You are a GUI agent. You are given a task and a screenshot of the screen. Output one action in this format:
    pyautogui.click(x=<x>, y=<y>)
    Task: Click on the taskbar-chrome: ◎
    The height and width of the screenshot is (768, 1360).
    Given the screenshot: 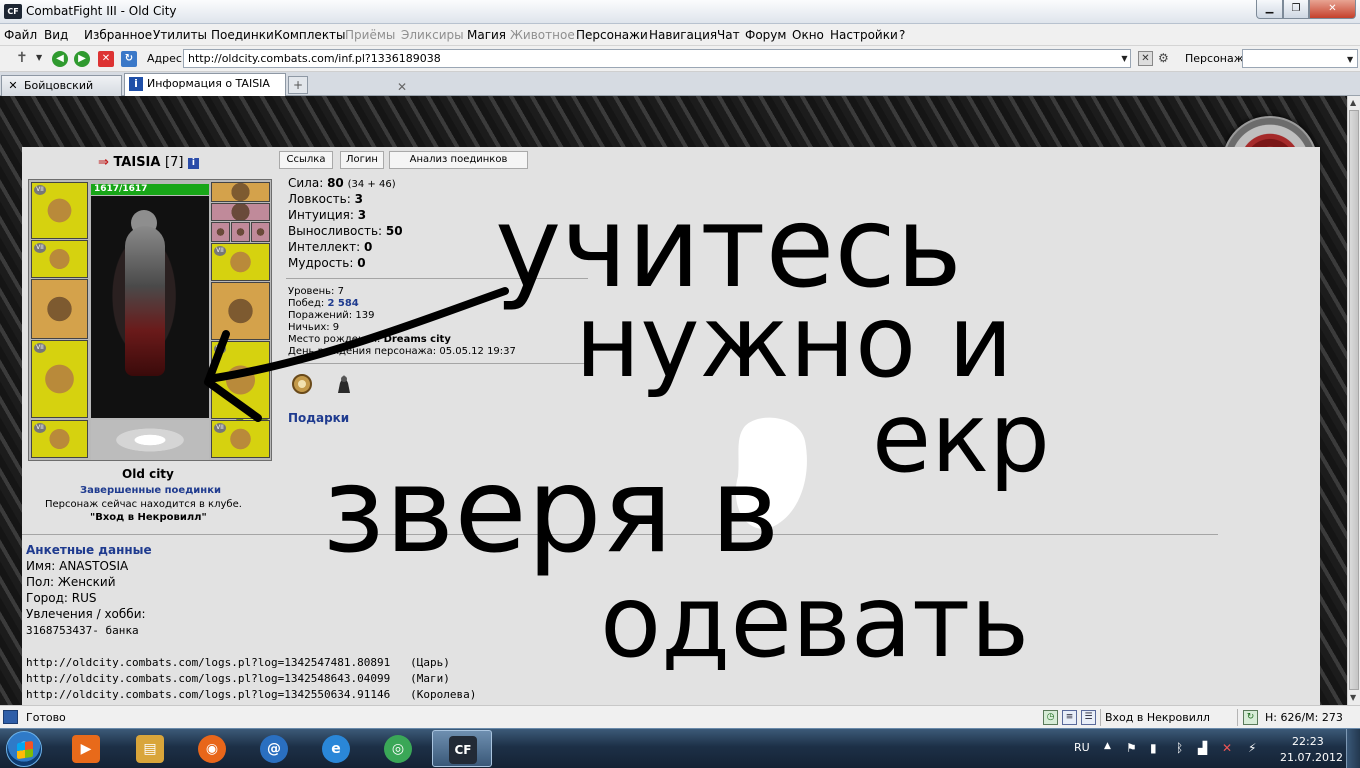 What is the action you would take?
    pyautogui.click(x=398, y=748)
    